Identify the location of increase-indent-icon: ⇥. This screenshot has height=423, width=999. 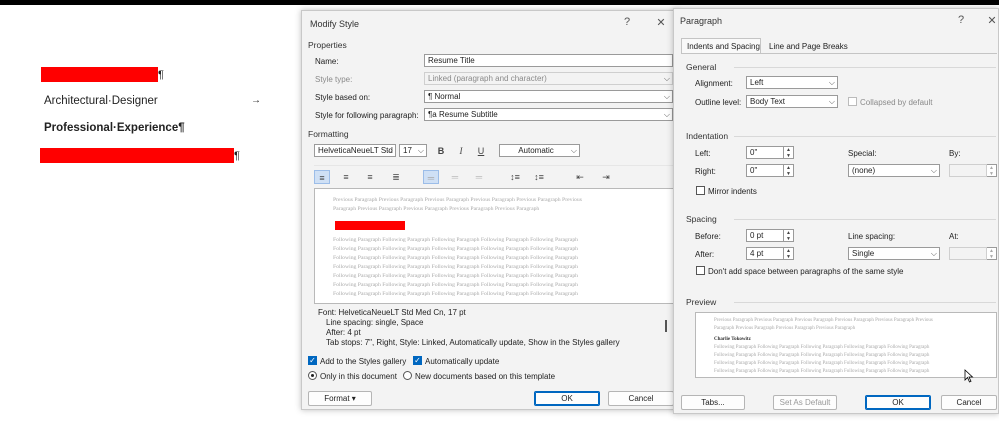
(606, 177).